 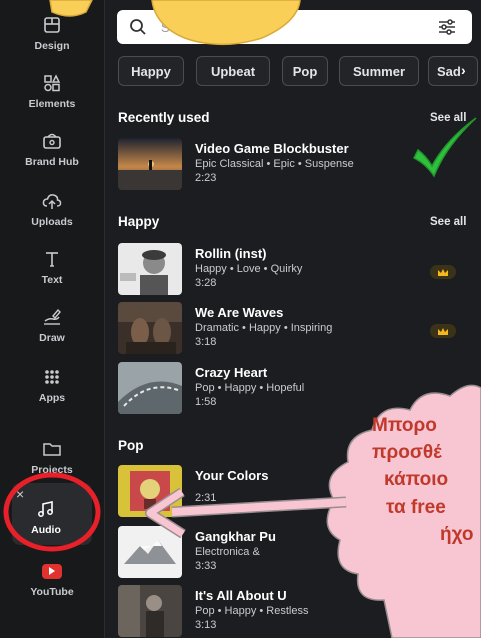 I want to click on chip-summer: Summer, so click(x=379, y=71).